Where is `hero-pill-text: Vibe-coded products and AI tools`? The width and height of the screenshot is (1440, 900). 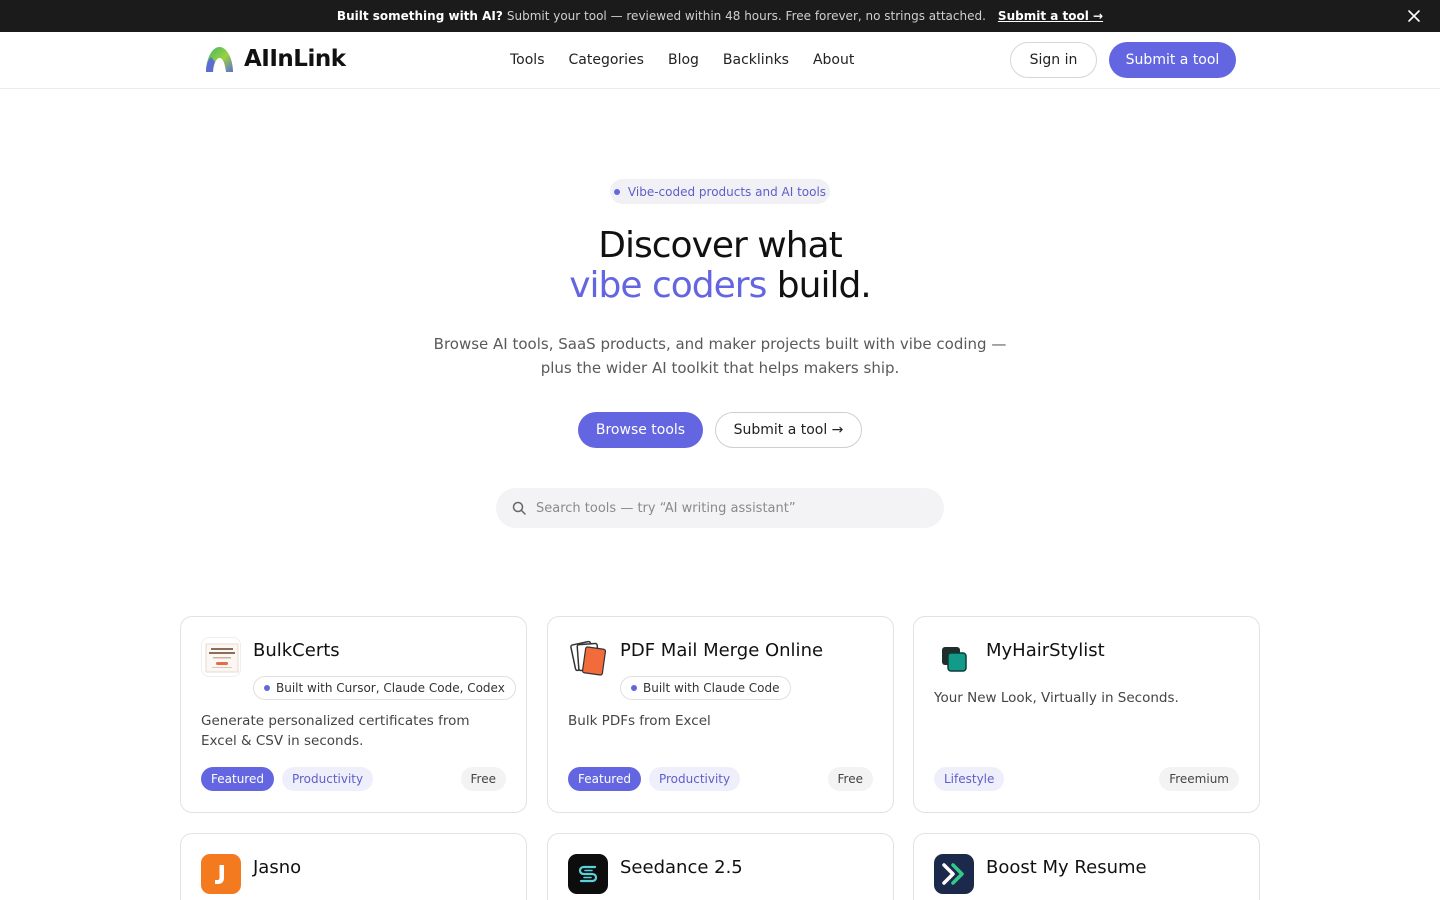 hero-pill-text: Vibe-coded products and AI tools is located at coordinates (727, 191).